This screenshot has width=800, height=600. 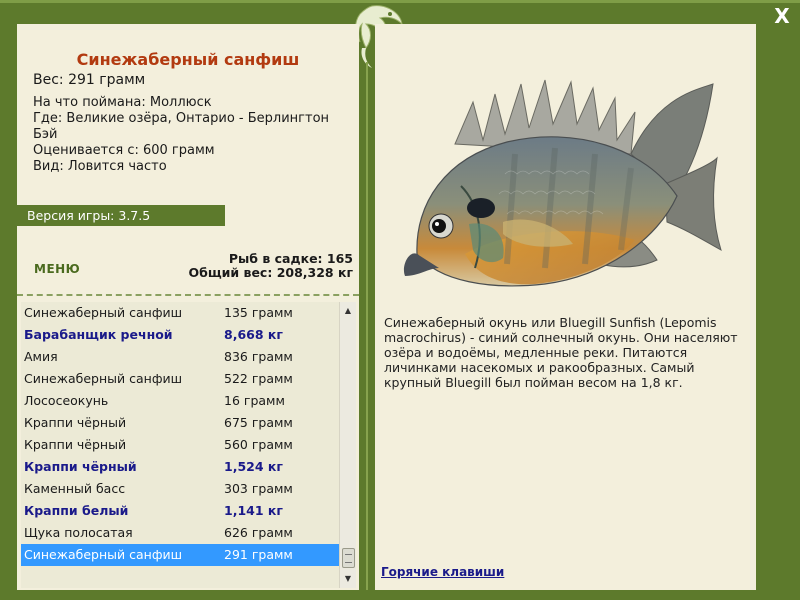 I want to click on catch-fish-weight: 675 грамм, so click(x=258, y=422).